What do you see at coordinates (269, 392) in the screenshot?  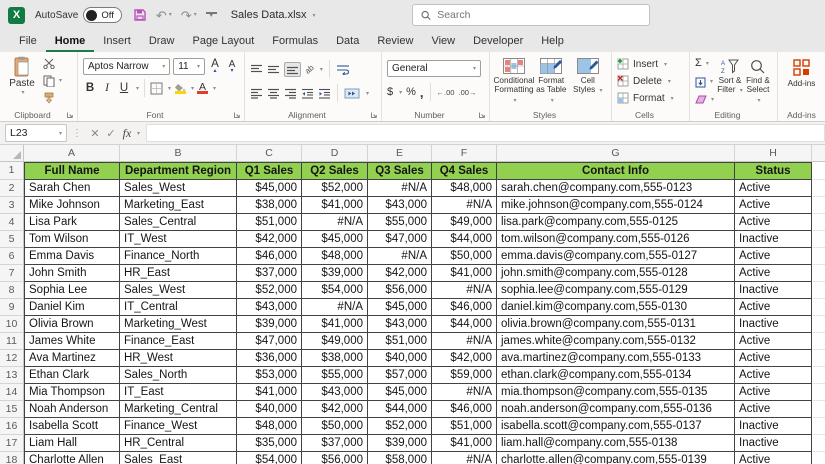 I see `cell-C14: $41,000` at bounding box center [269, 392].